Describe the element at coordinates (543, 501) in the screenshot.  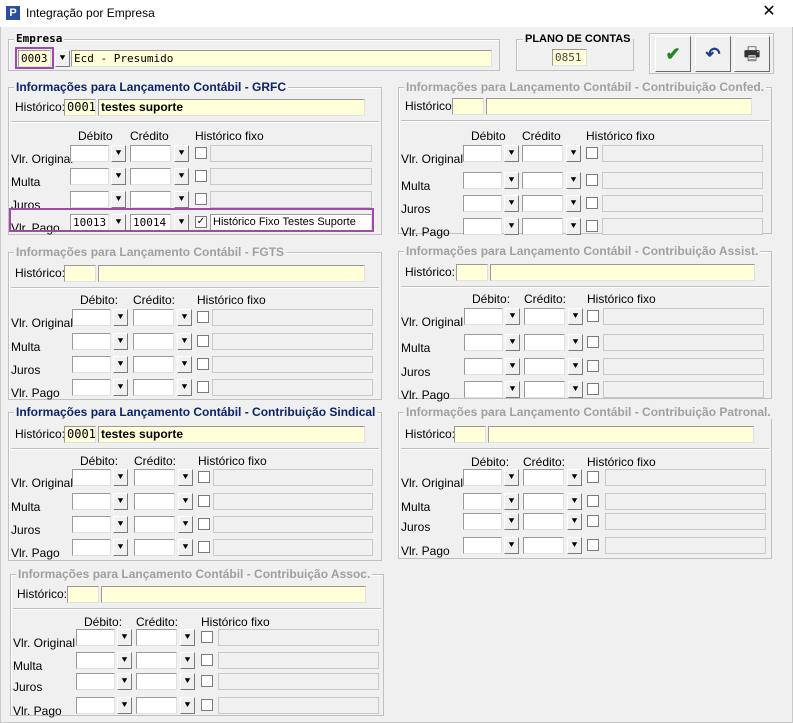
I see `patronal-multa-credito-input` at that location.